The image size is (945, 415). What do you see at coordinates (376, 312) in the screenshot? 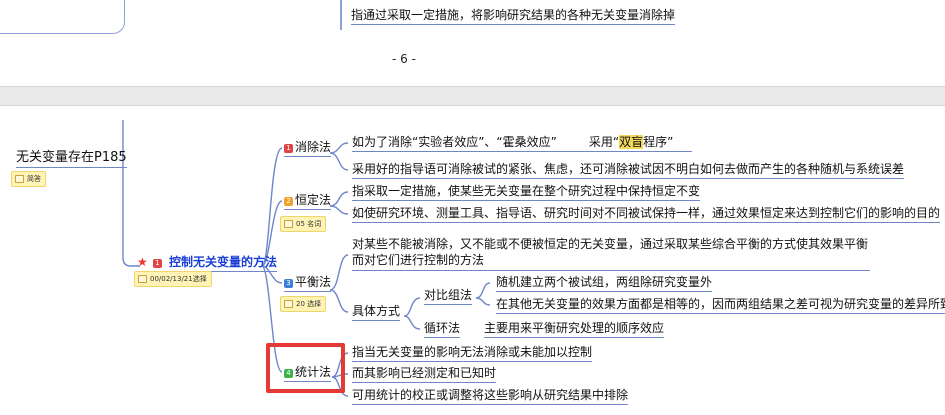
I see `balancing-specific: 具体方式` at bounding box center [376, 312].